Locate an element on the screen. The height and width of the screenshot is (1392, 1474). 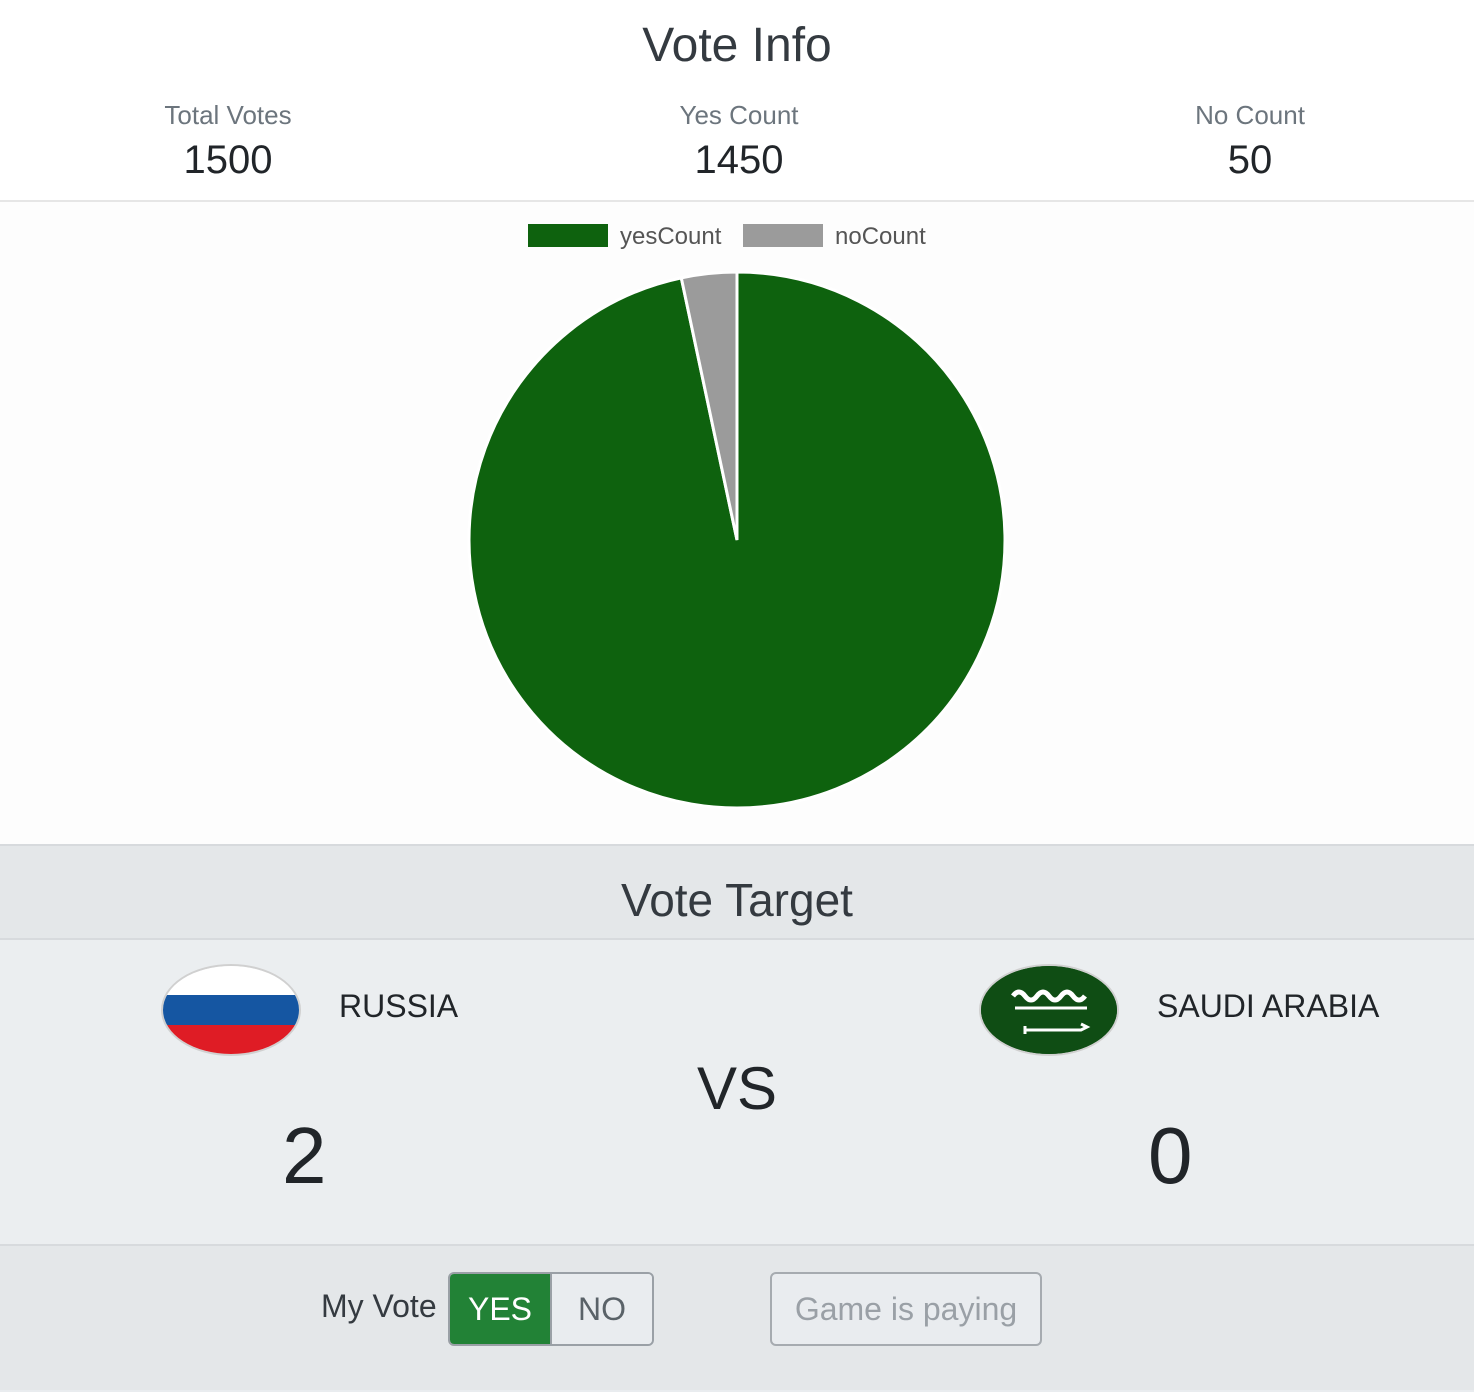
yes-count-stat: Yes Count 1450 is located at coordinates (739, 143).